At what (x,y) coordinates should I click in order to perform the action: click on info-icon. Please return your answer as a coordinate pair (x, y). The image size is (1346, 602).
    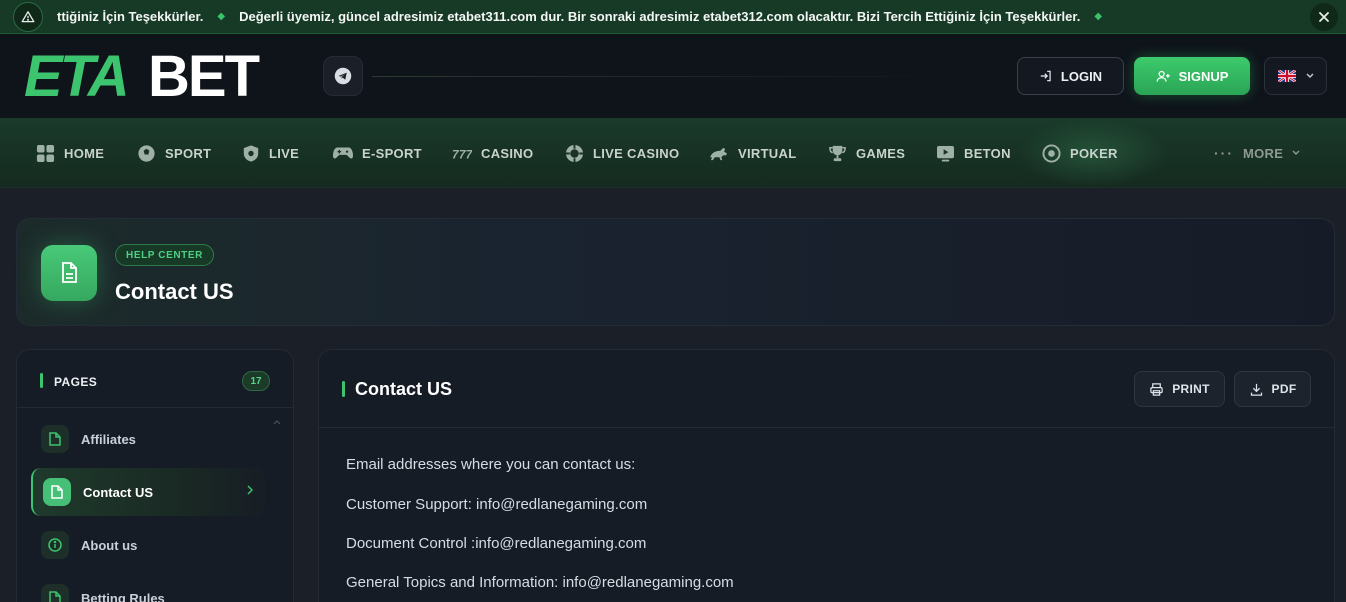
    Looking at the image, I should click on (55, 545).